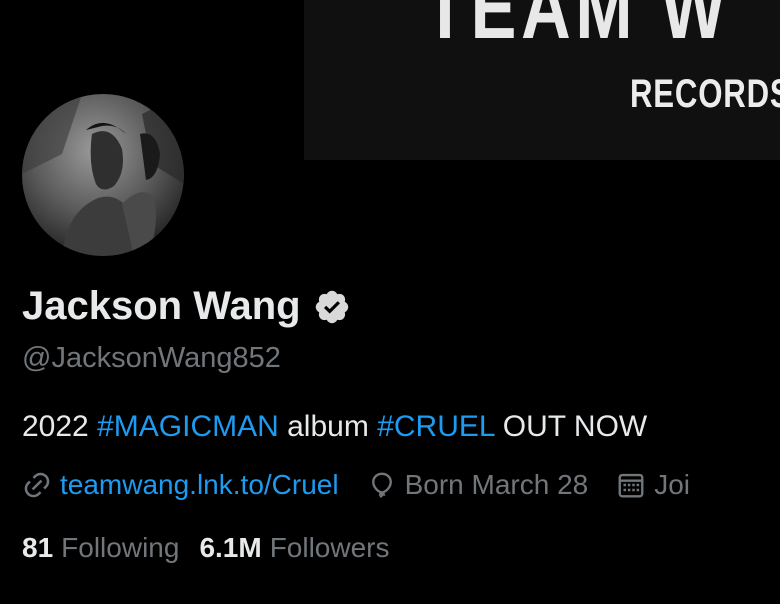  Describe the element at coordinates (381, 485) in the screenshot. I see `balloon-icon` at that location.